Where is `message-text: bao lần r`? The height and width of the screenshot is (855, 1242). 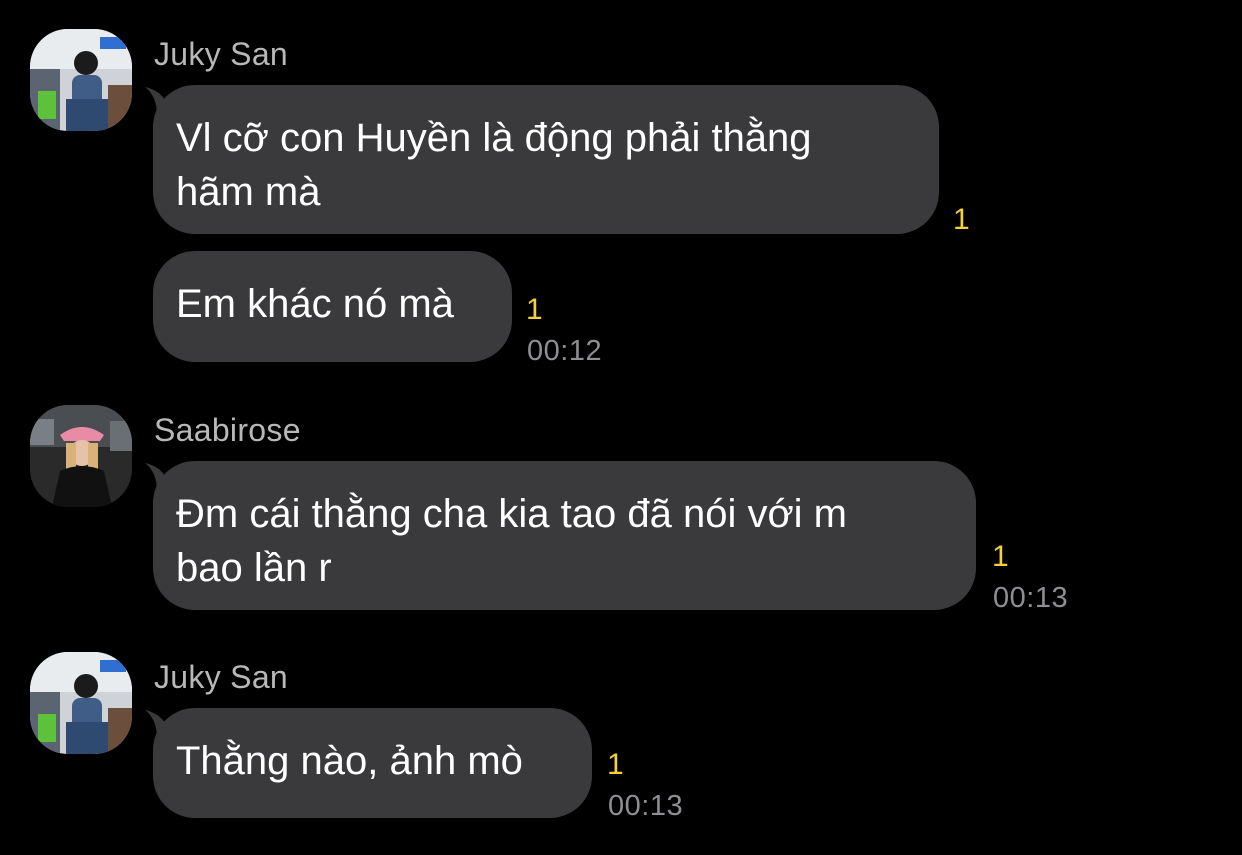 message-text: bao lần r is located at coordinates (254, 568).